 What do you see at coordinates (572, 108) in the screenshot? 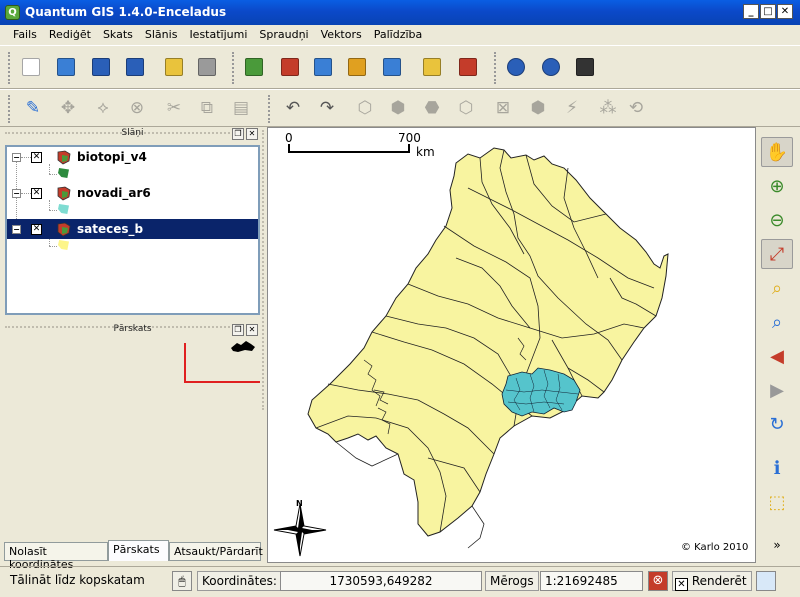
I see `split-features-icon: ⚡` at bounding box center [572, 108].